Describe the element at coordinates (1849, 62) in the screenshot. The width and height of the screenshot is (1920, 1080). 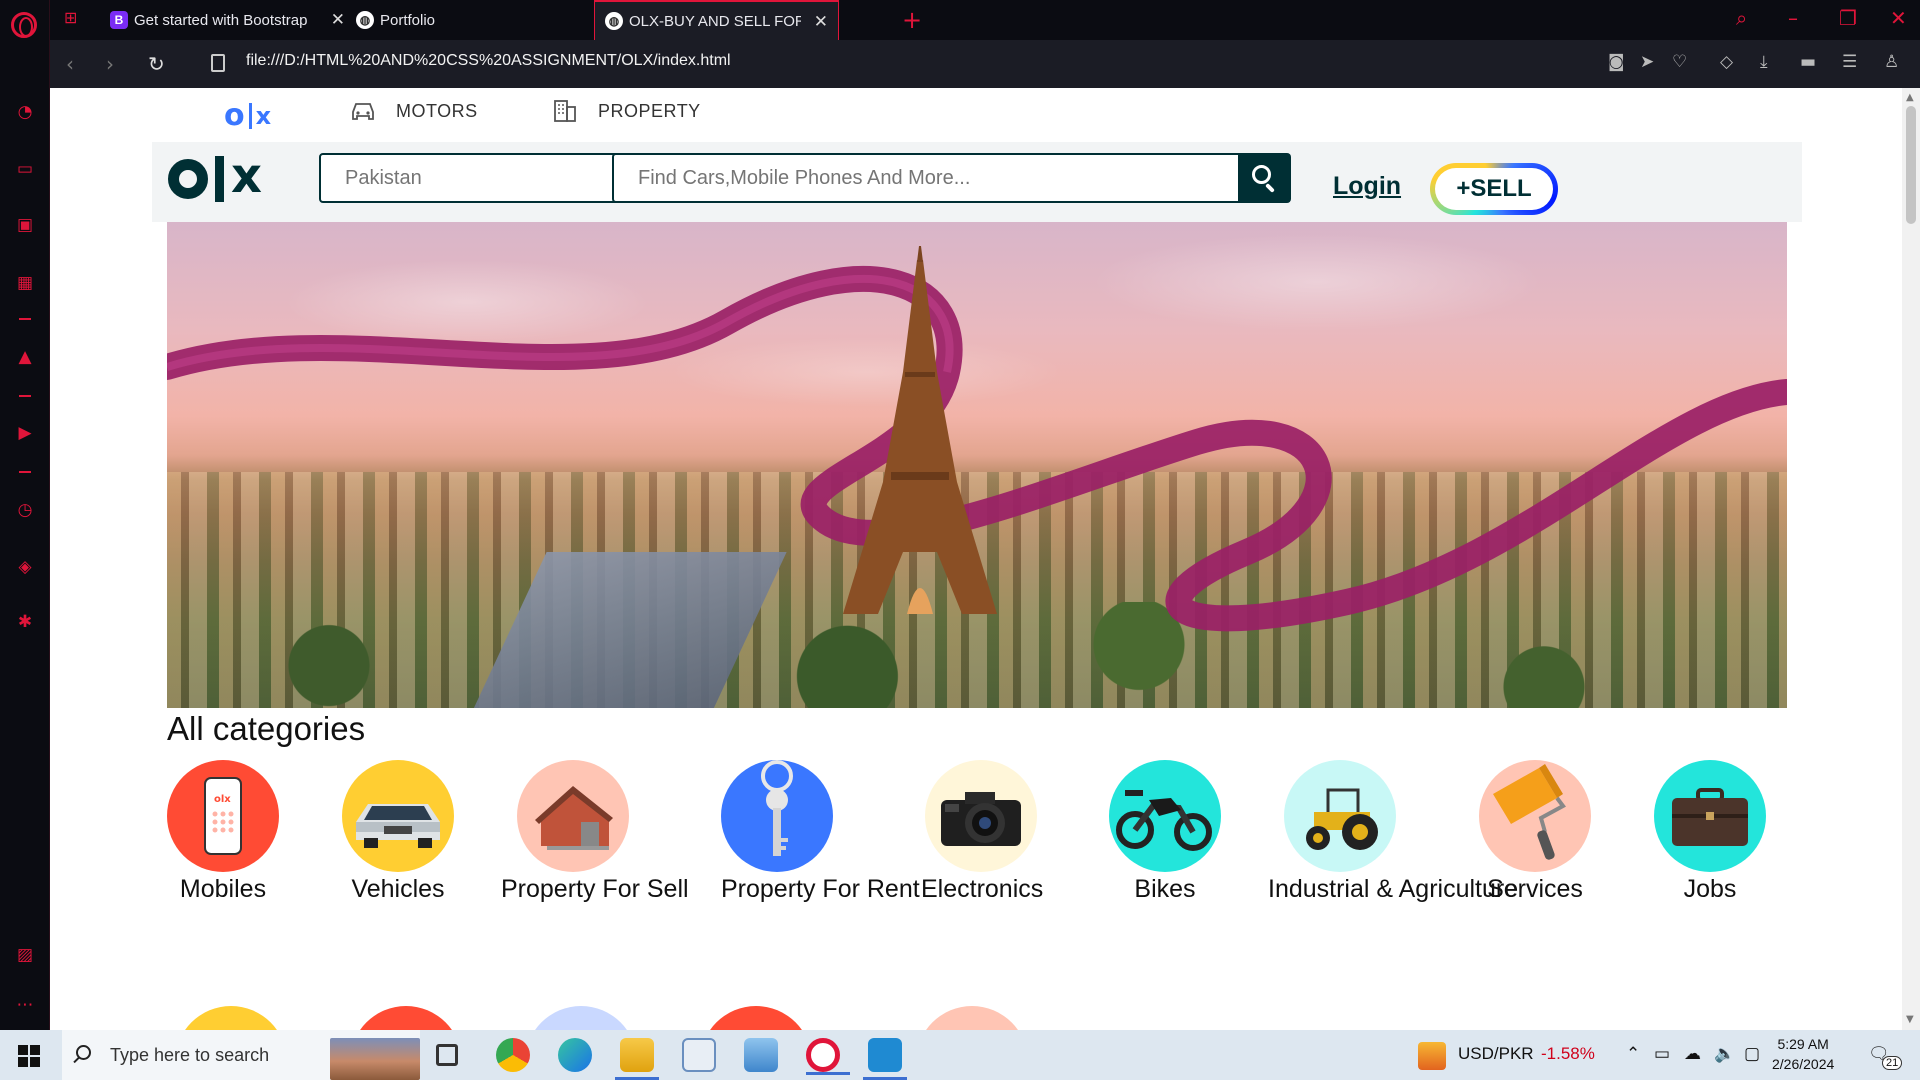
I see `easy-setup-icon: ☰` at that location.